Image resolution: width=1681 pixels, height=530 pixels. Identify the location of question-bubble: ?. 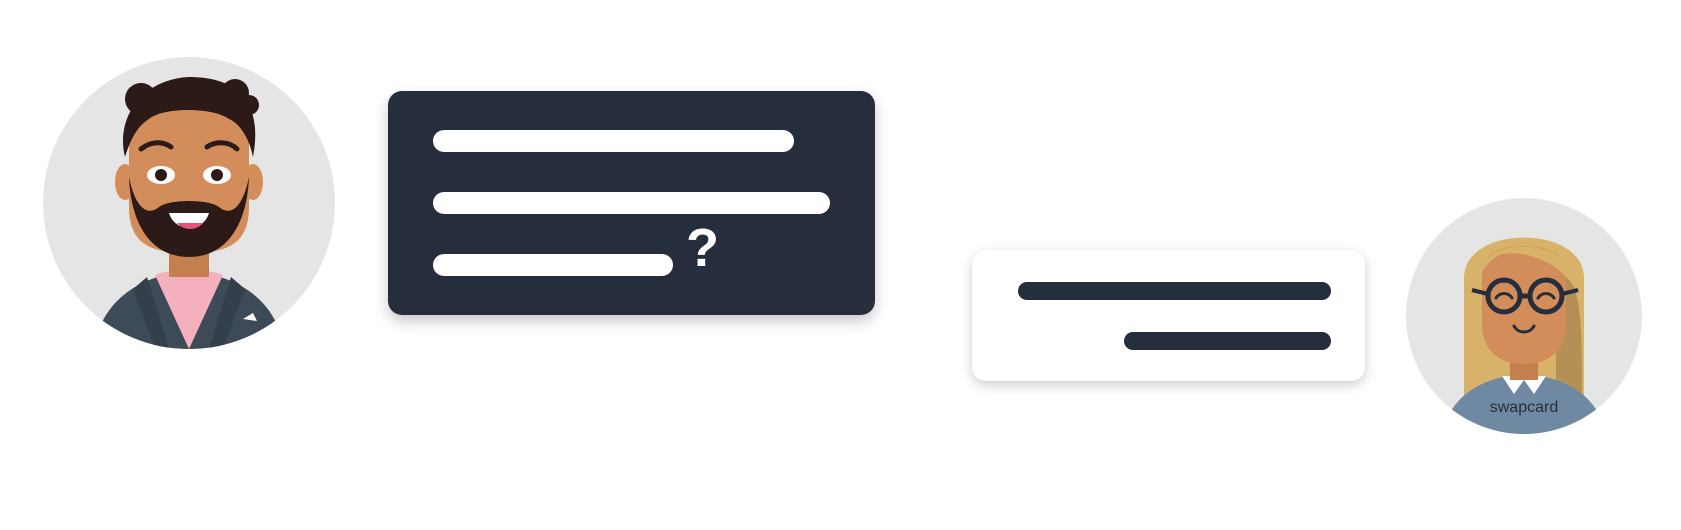
(631, 203).